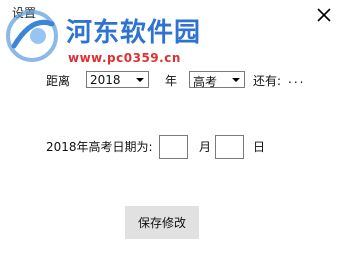 Image resolution: width=342 pixels, height=263 pixels. I want to click on distance-label: 距离, so click(58, 81).